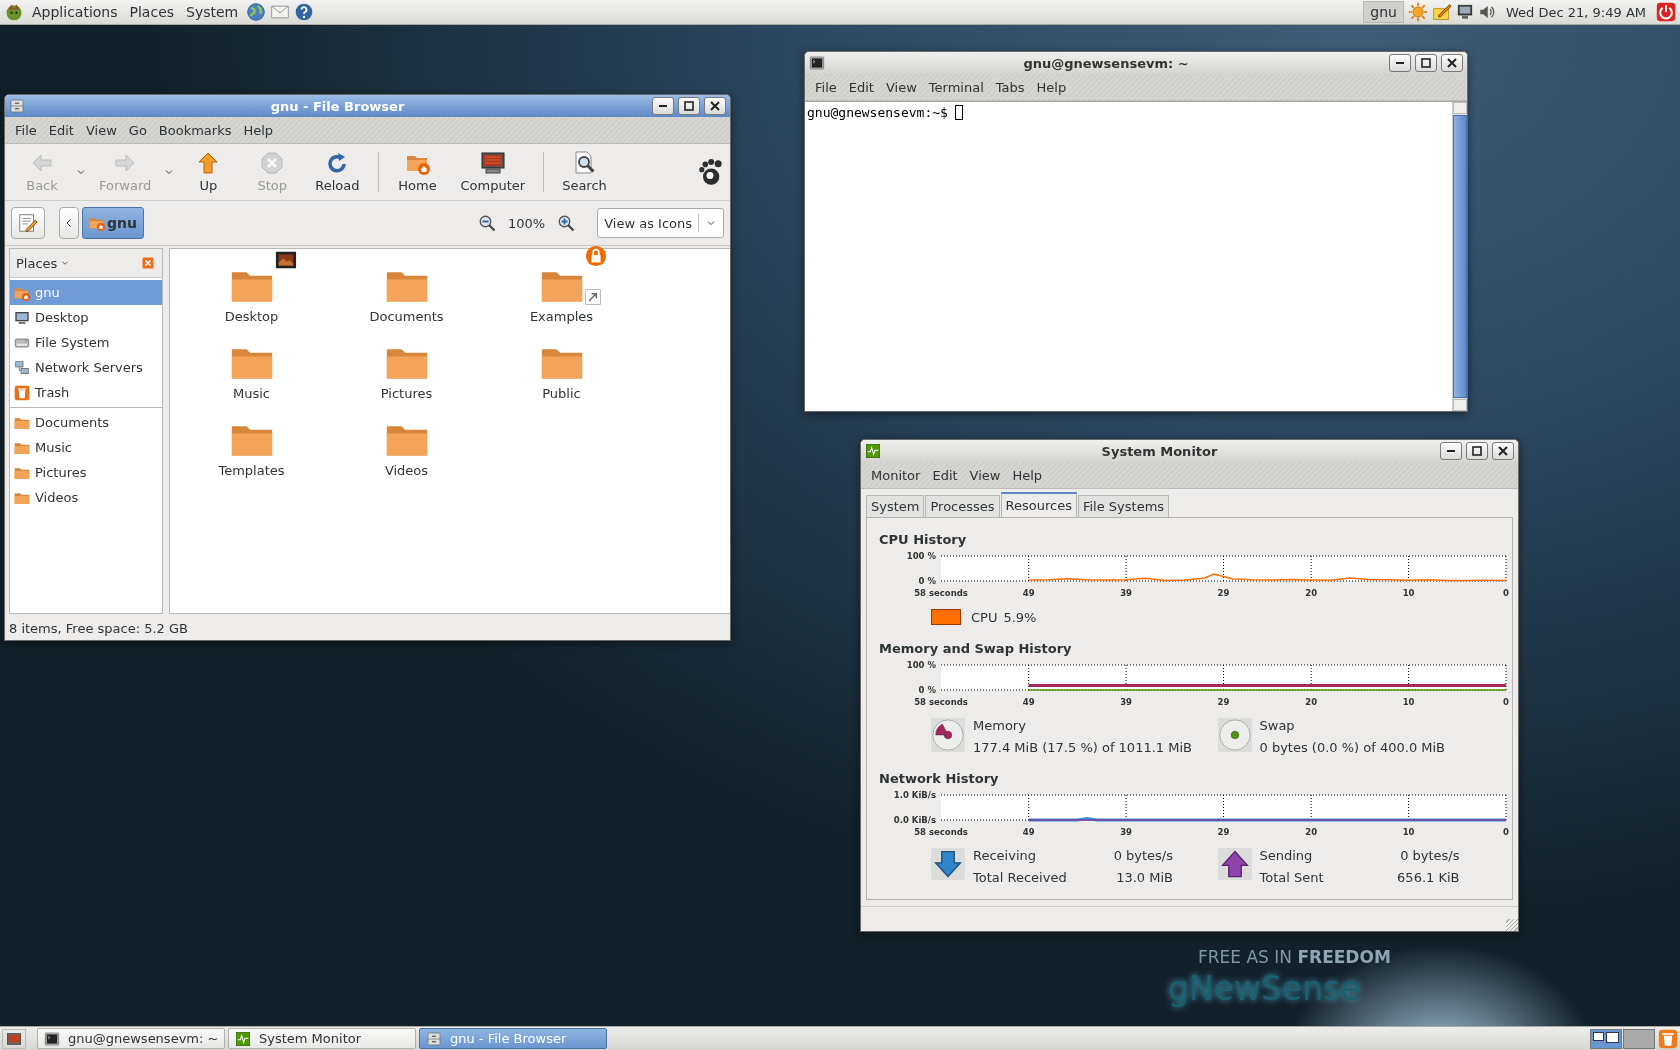 The image size is (1680, 1050). I want to click on window-title: gnu@gnewsensevm: ~, so click(1106, 63).